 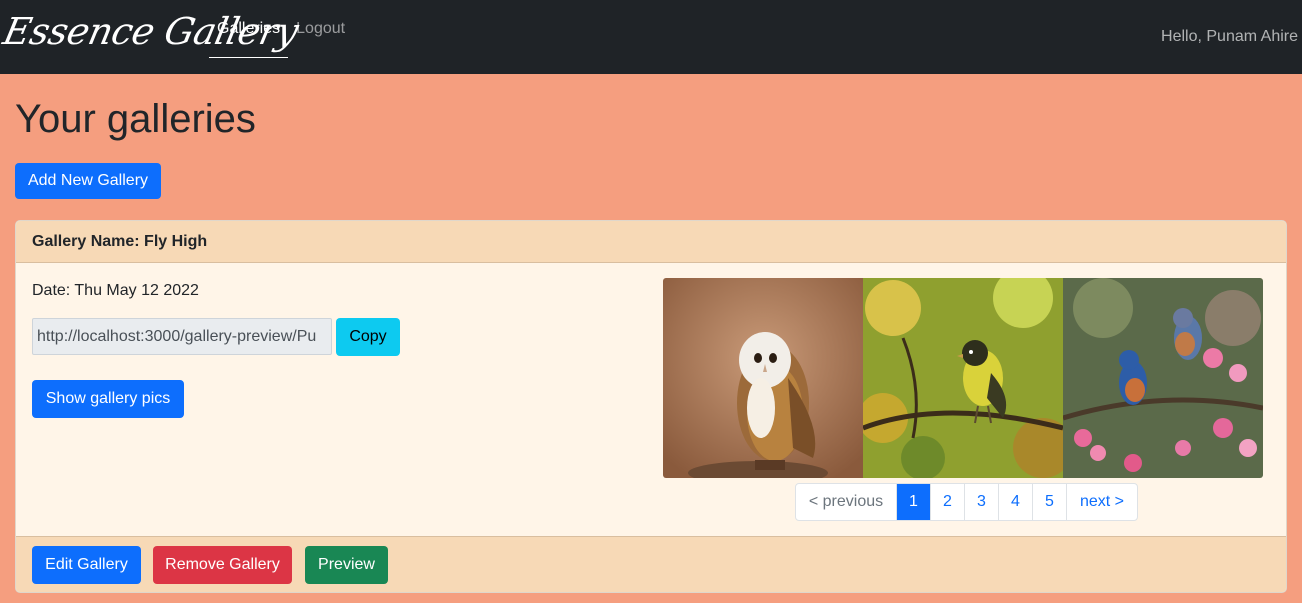 What do you see at coordinates (108, 399) in the screenshot?
I see `show-gallery-pics-button: Show gallery pics` at bounding box center [108, 399].